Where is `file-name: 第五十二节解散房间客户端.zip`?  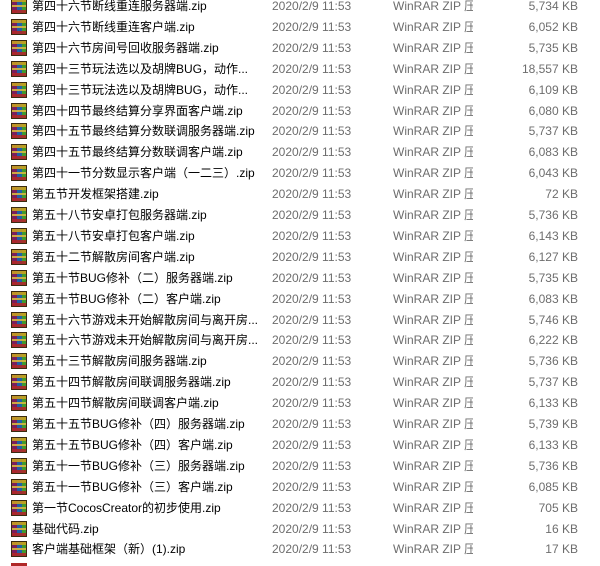
file-name: 第五十二节解散房间客户端.zip is located at coordinates (113, 256).